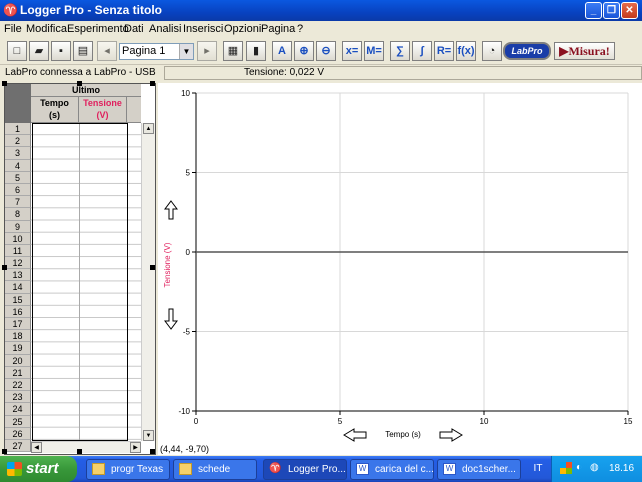 This screenshot has width=642, height=482. I want to click on menu-modifica: Modifica, so click(46, 29).